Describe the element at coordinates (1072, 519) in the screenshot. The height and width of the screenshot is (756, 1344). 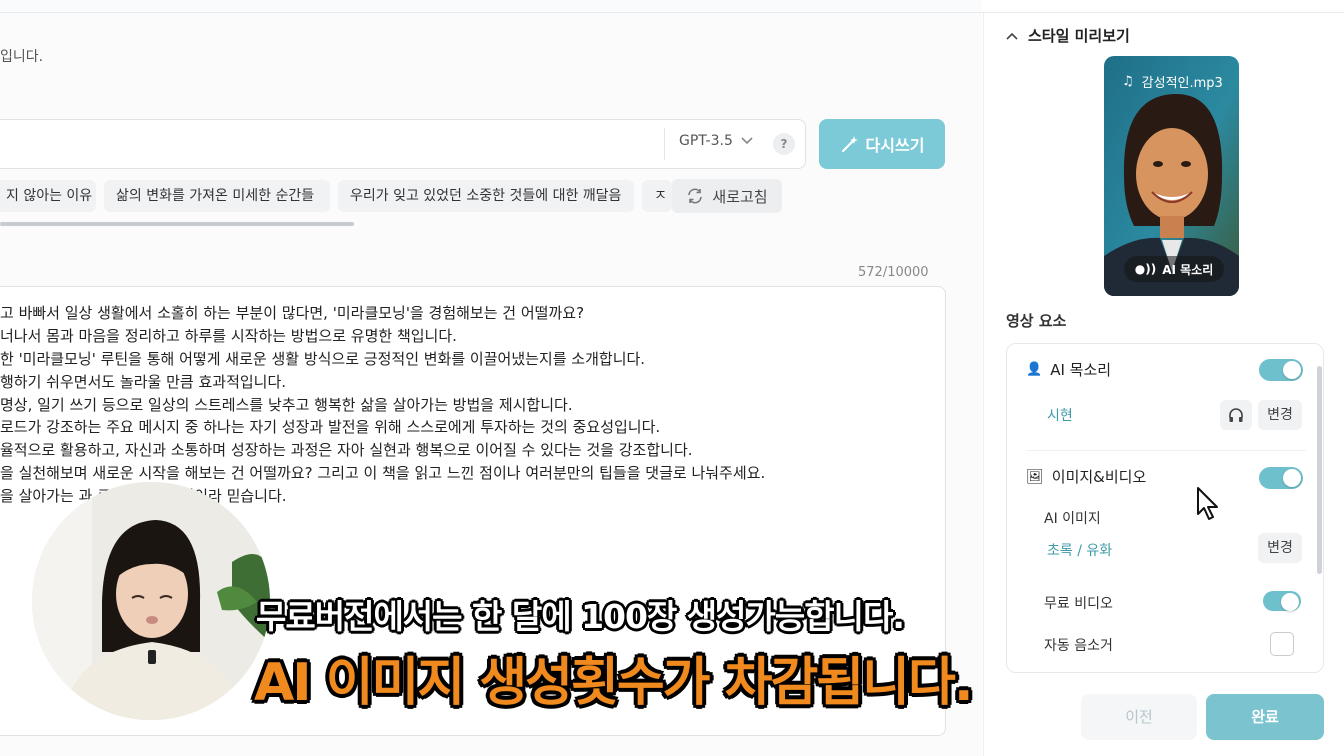
I see `ai-image-label: AI 이미지` at that location.